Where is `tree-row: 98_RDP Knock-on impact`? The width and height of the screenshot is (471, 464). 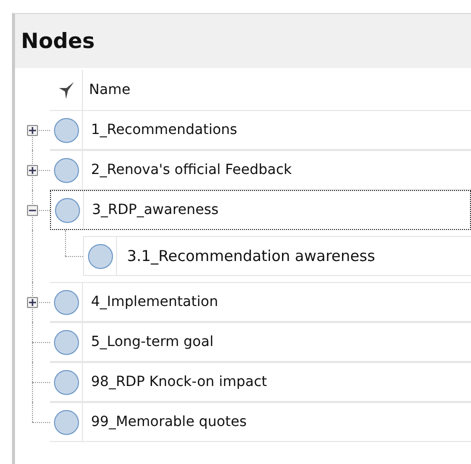
tree-row: 98_RDP Knock-on impact is located at coordinates (260, 382).